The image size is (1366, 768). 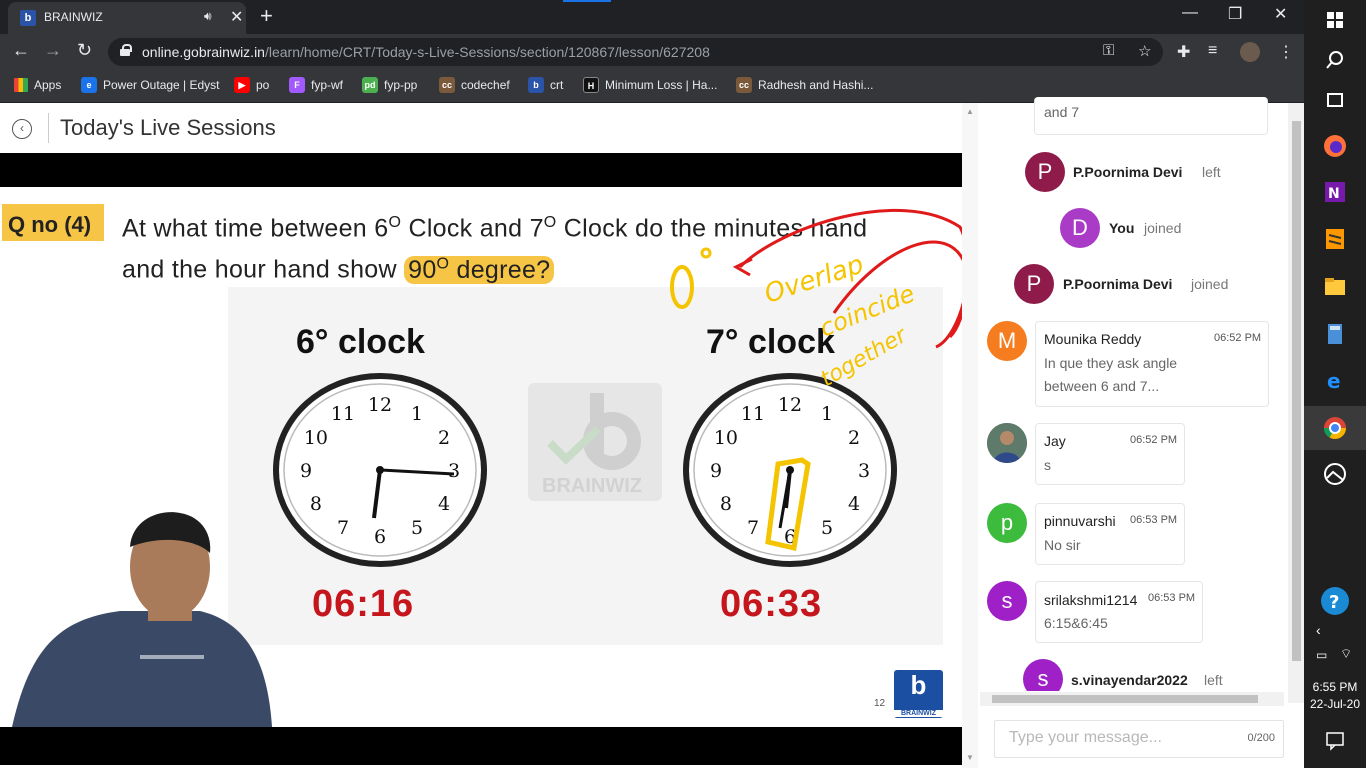 I want to click on bookmark-codechef: cc codechef, so click(x=474, y=86).